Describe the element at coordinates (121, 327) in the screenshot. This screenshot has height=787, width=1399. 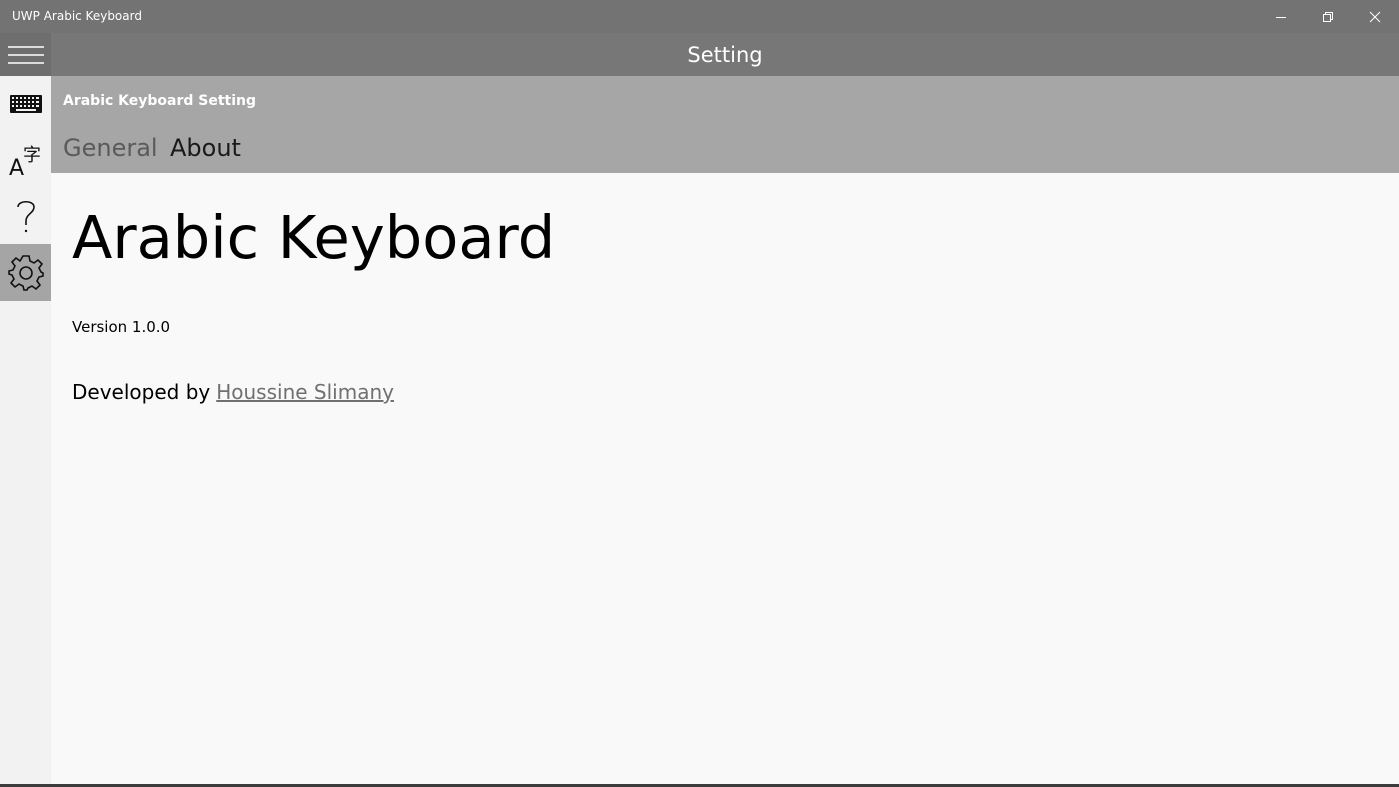
I see `version-text: Version 1.0.0` at that location.